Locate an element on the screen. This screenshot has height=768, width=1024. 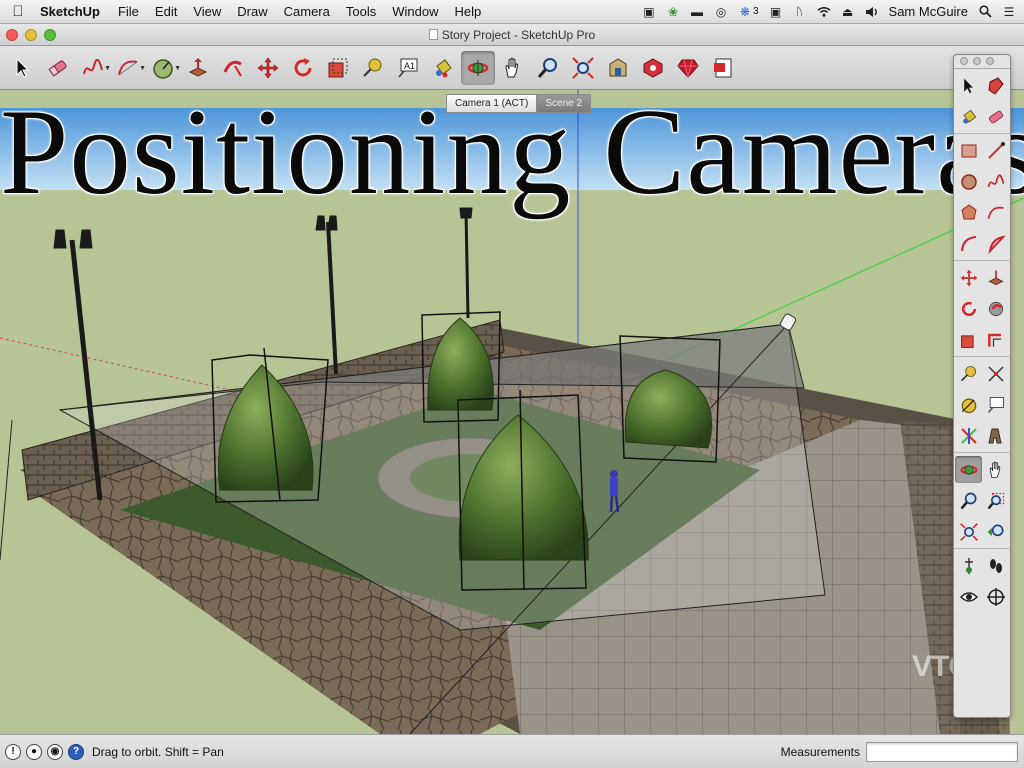
extension-warehouse-button is located at coordinates (653, 68).